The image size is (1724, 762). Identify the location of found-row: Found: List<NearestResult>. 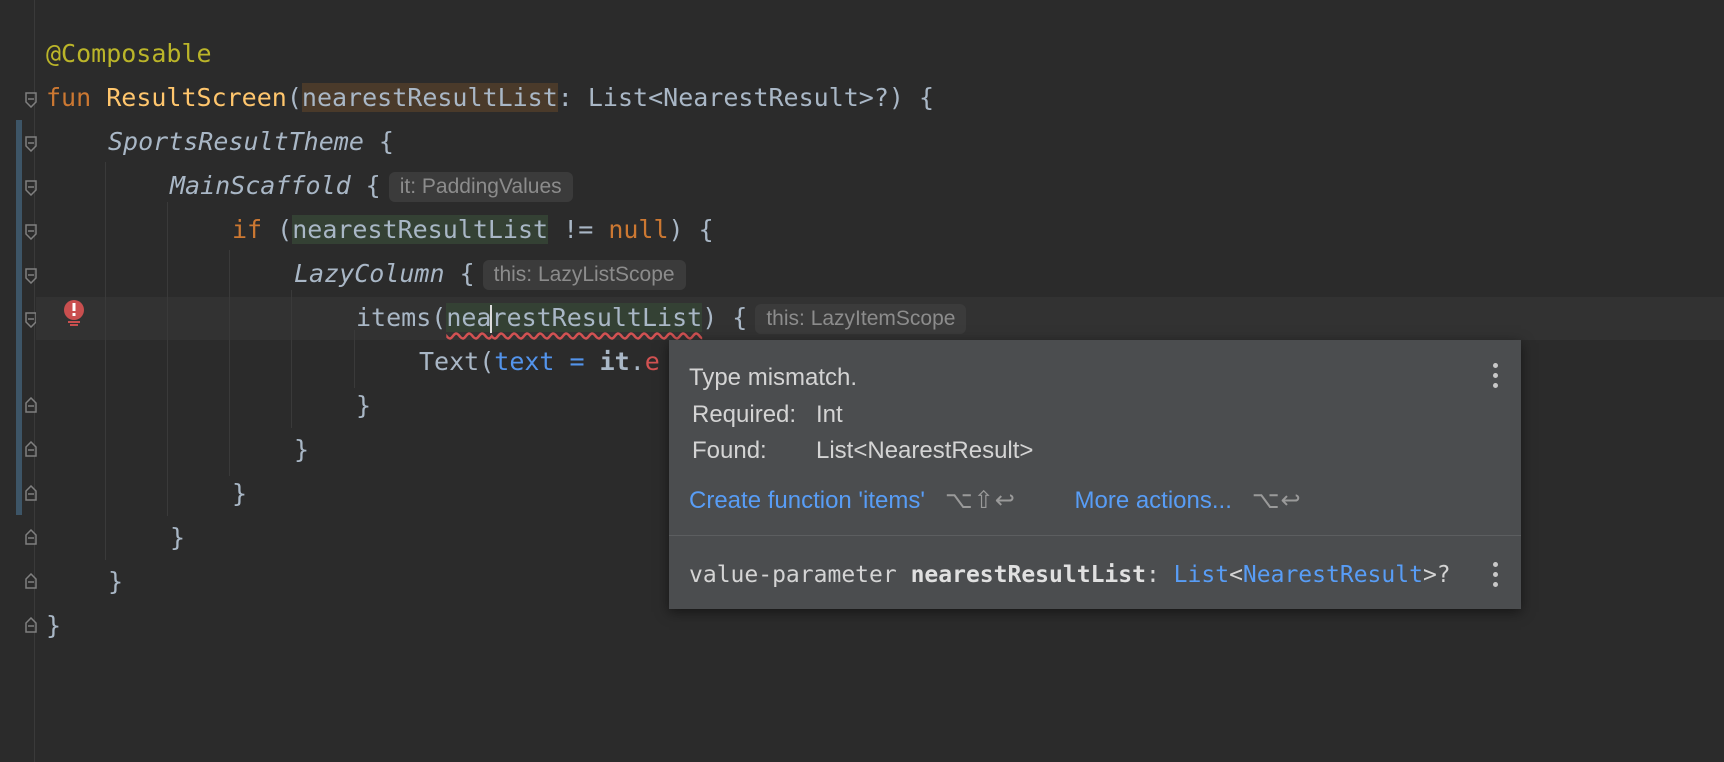
(862, 451).